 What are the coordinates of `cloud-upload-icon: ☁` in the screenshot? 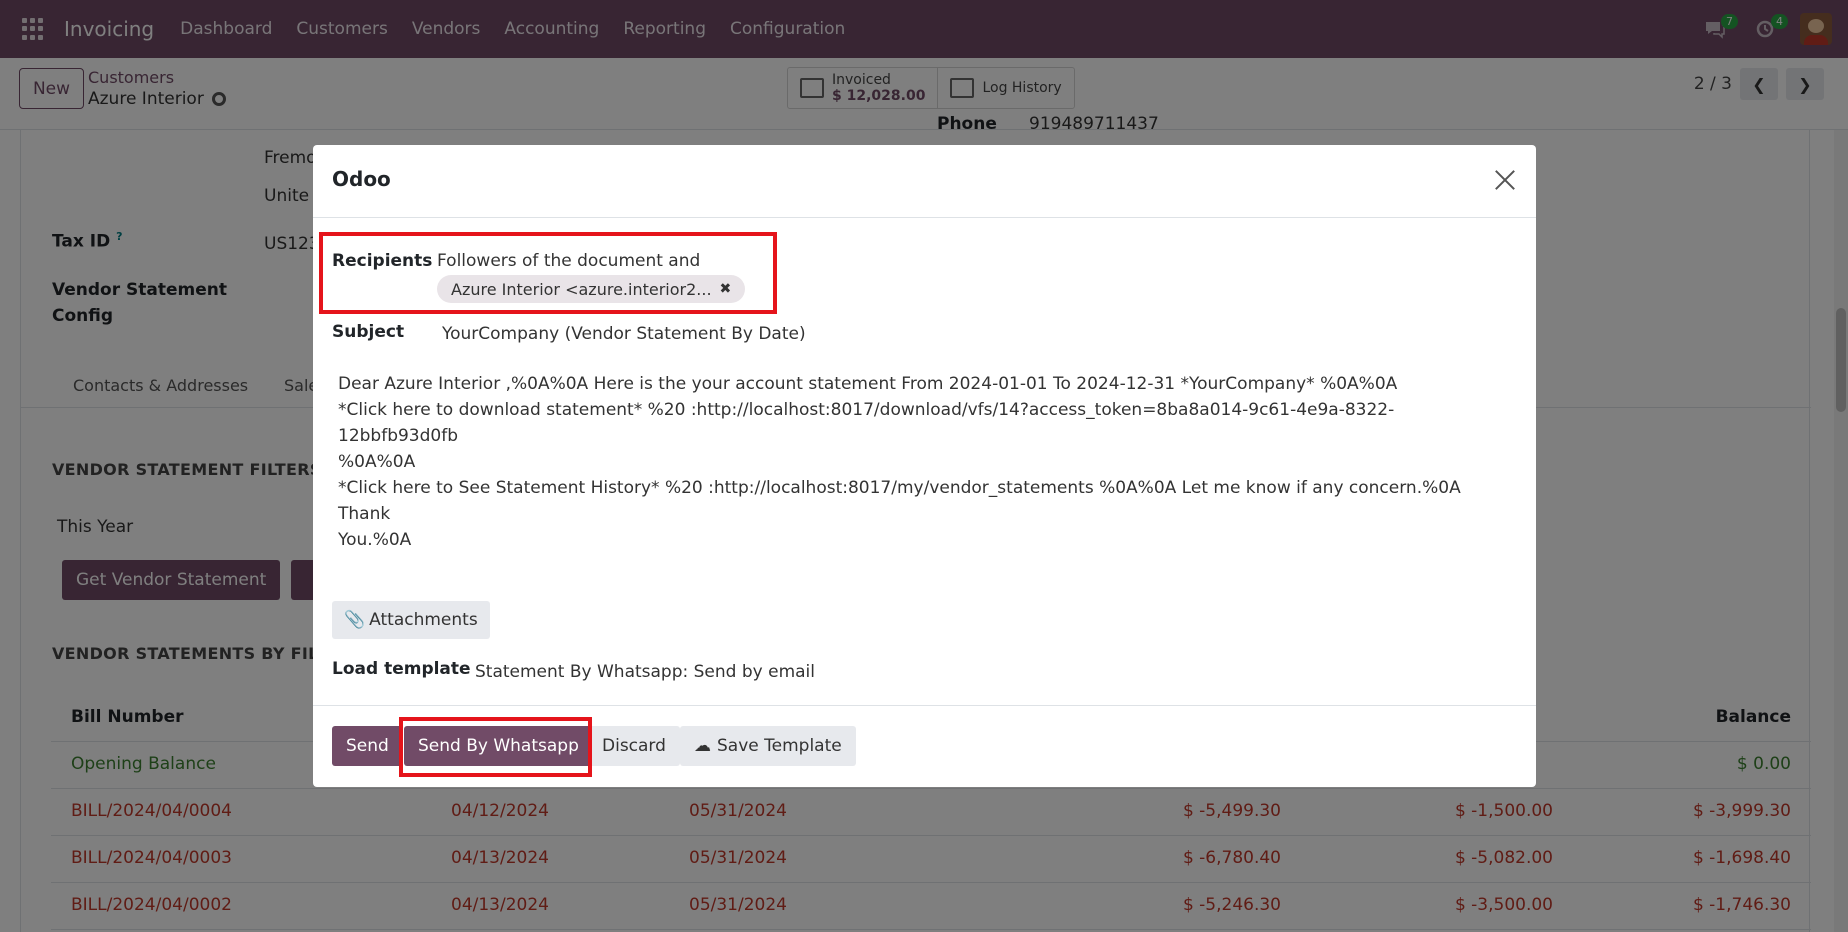 It's located at (702, 746).